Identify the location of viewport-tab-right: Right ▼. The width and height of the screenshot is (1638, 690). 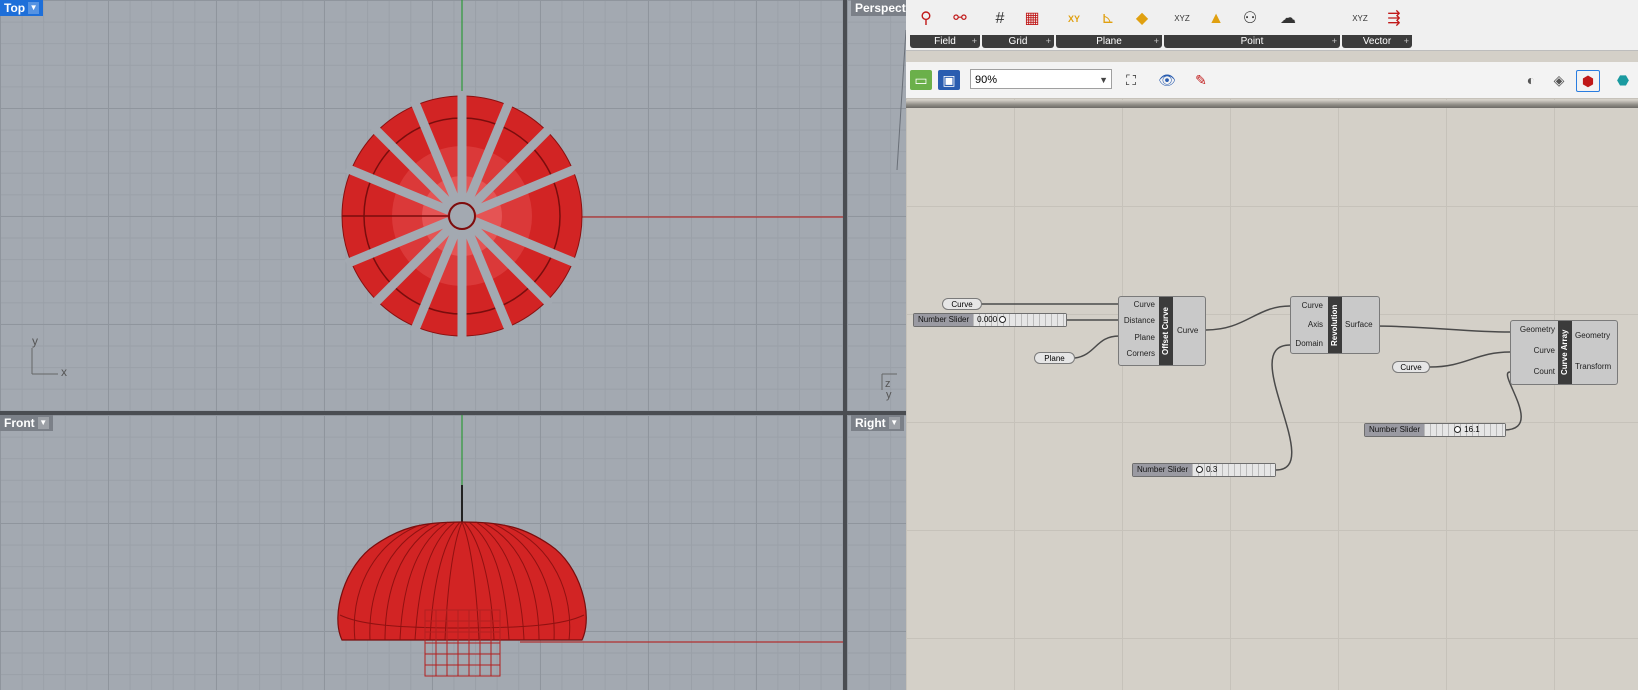
(877, 423).